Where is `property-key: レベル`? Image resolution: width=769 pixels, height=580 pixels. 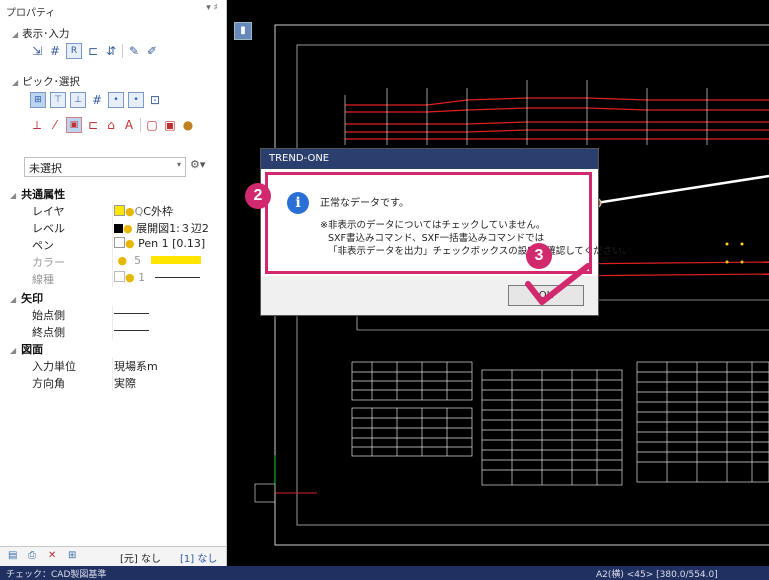
property-key: レベル is located at coordinates (48, 228).